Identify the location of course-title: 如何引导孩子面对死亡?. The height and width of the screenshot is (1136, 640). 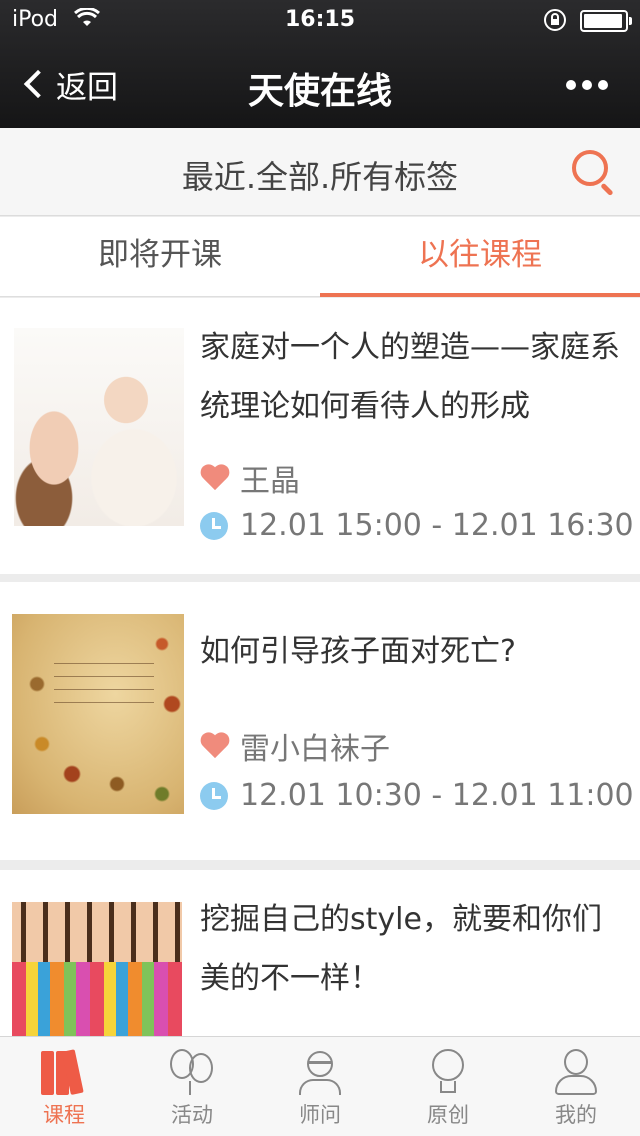
(358, 651).